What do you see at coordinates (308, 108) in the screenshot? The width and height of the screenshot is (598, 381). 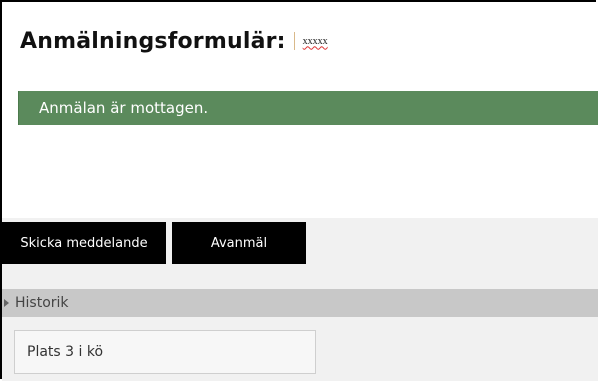 I see `success-alert: Anmälan är mottagen.` at bounding box center [308, 108].